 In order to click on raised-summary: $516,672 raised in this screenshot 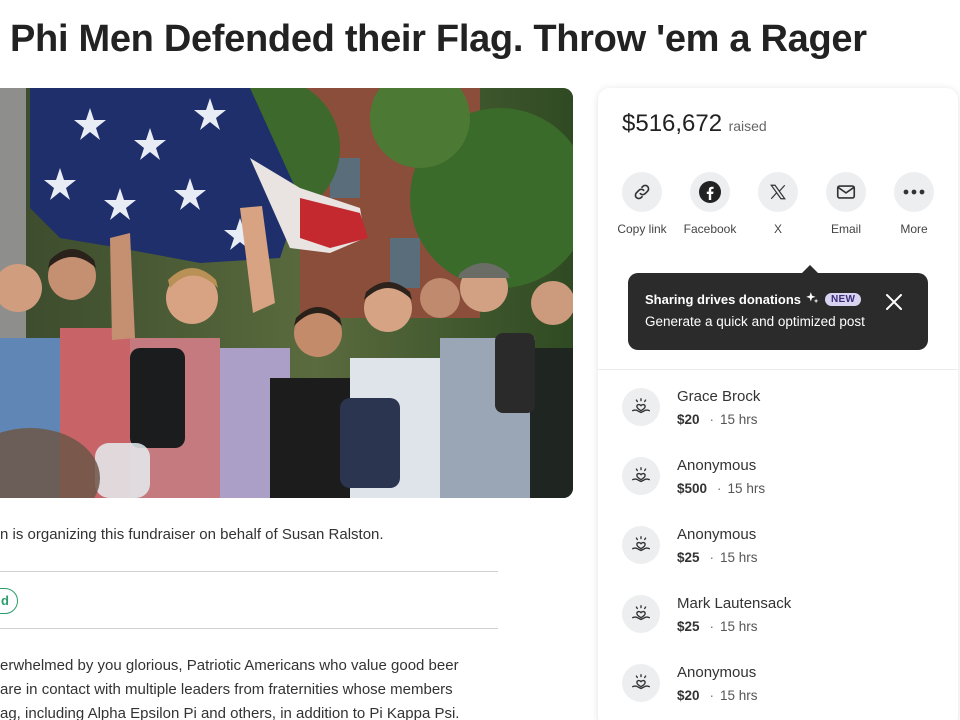, I will do `click(694, 124)`.